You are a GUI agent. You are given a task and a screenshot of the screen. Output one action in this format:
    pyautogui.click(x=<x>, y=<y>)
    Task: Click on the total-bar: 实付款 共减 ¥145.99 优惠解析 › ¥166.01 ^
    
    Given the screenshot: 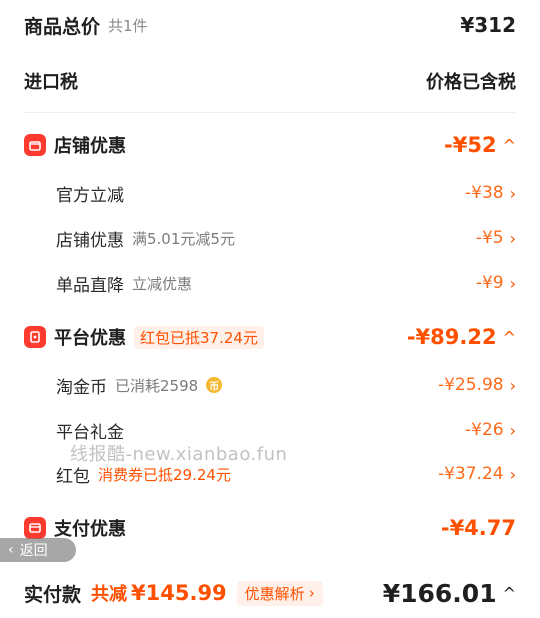 What is the action you would take?
    pyautogui.click(x=270, y=593)
    